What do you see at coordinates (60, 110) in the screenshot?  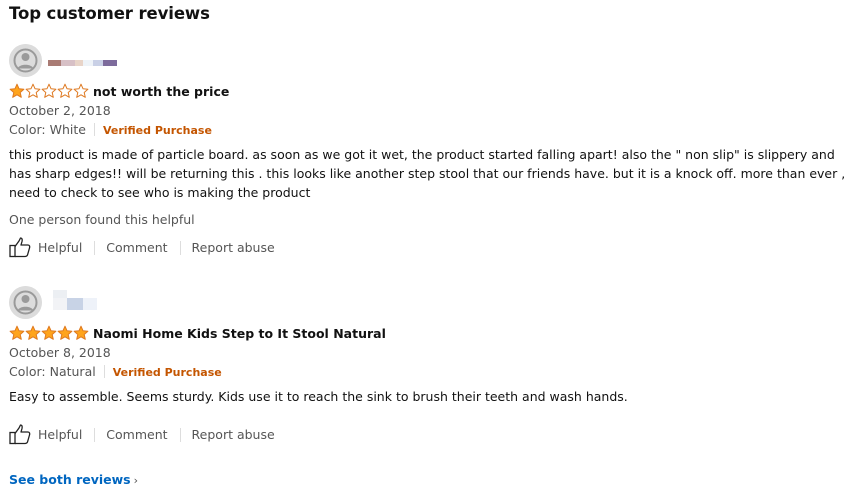 I see `review-date: October 2, 2018` at bounding box center [60, 110].